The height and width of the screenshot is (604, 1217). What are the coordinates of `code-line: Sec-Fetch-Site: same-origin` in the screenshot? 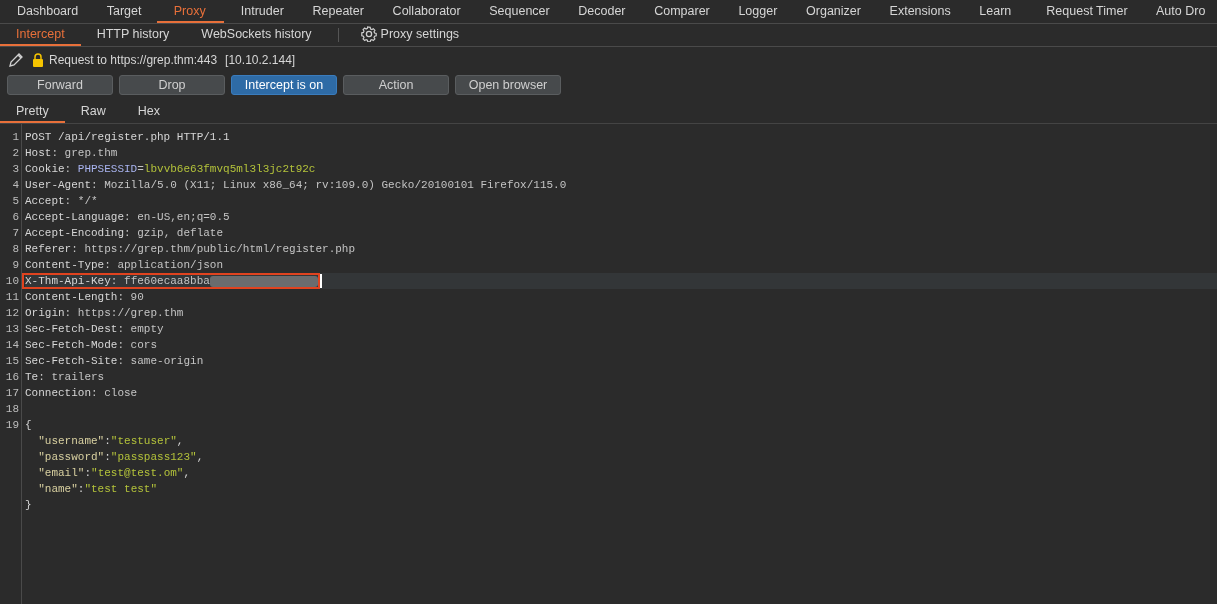 It's located at (114, 361).